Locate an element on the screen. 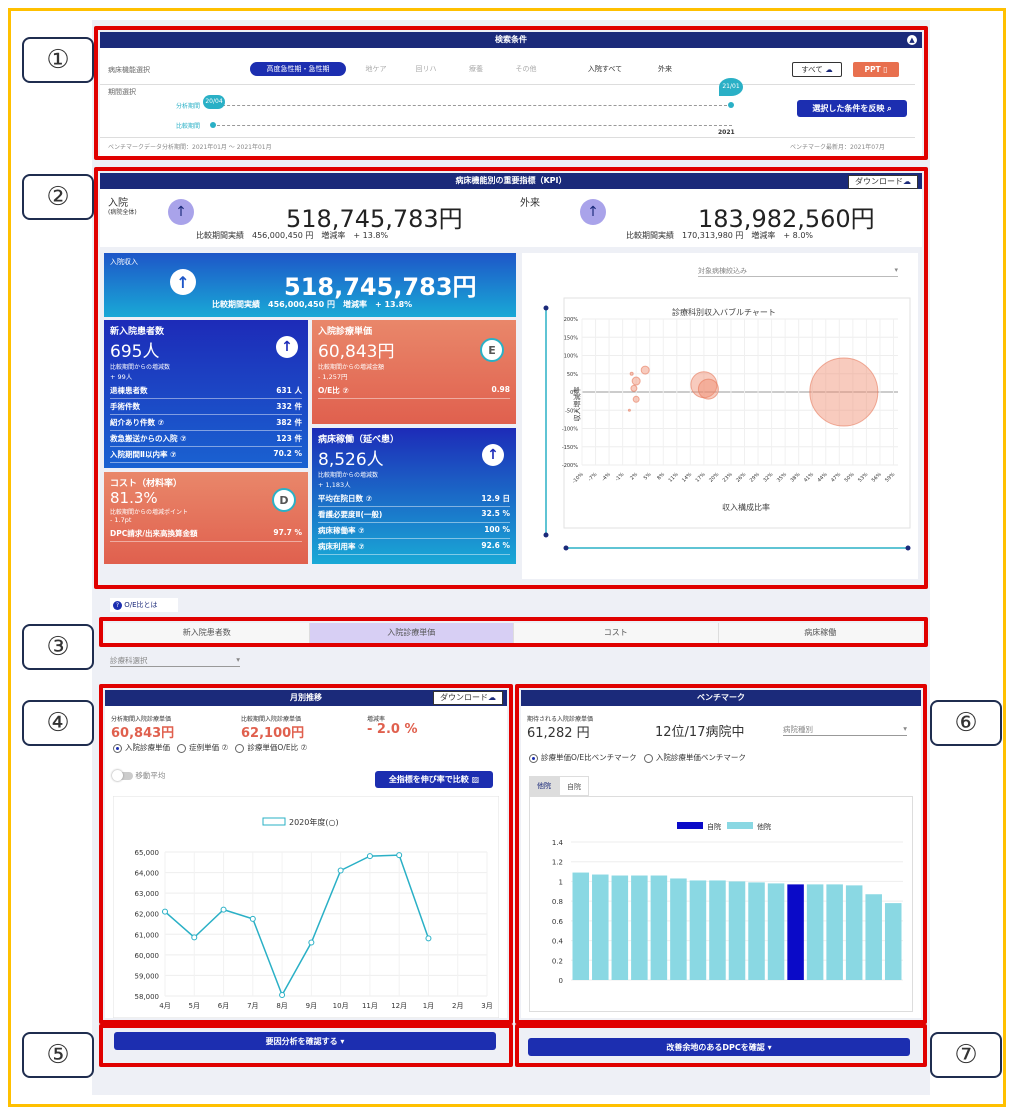 This screenshot has height=1110, width=1009. help-icon: ? is located at coordinates (117, 605).